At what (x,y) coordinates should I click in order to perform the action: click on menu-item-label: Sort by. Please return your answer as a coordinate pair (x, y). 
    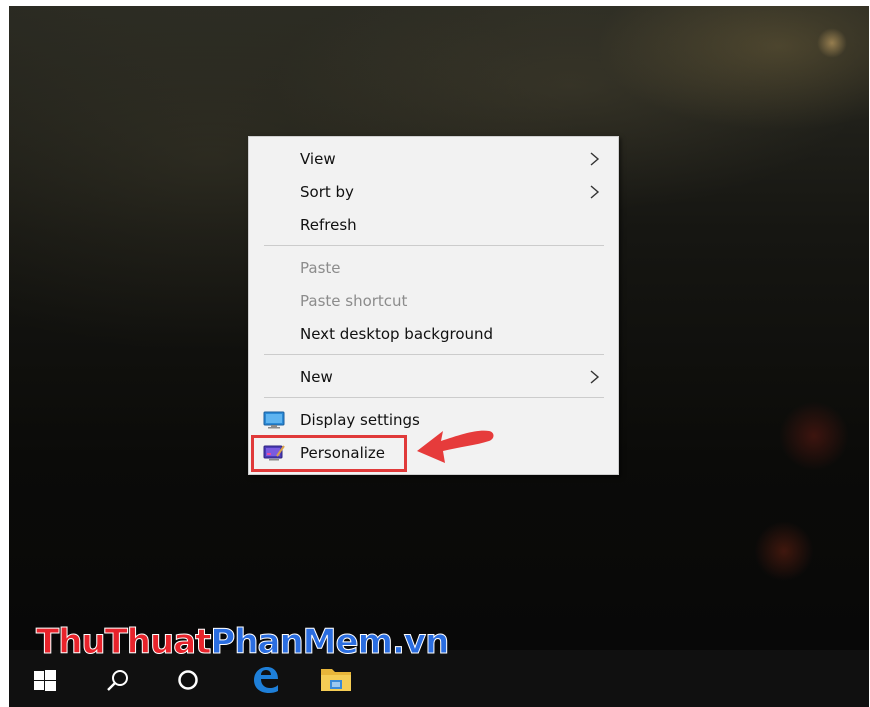
    Looking at the image, I should click on (327, 192).